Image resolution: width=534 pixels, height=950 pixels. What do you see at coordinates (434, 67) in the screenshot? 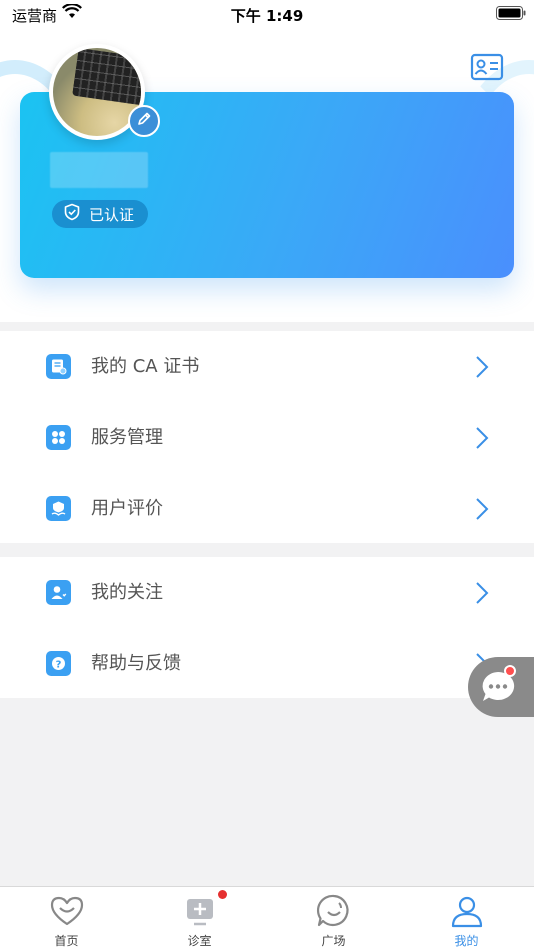
I see `header-actions: 9+` at bounding box center [434, 67].